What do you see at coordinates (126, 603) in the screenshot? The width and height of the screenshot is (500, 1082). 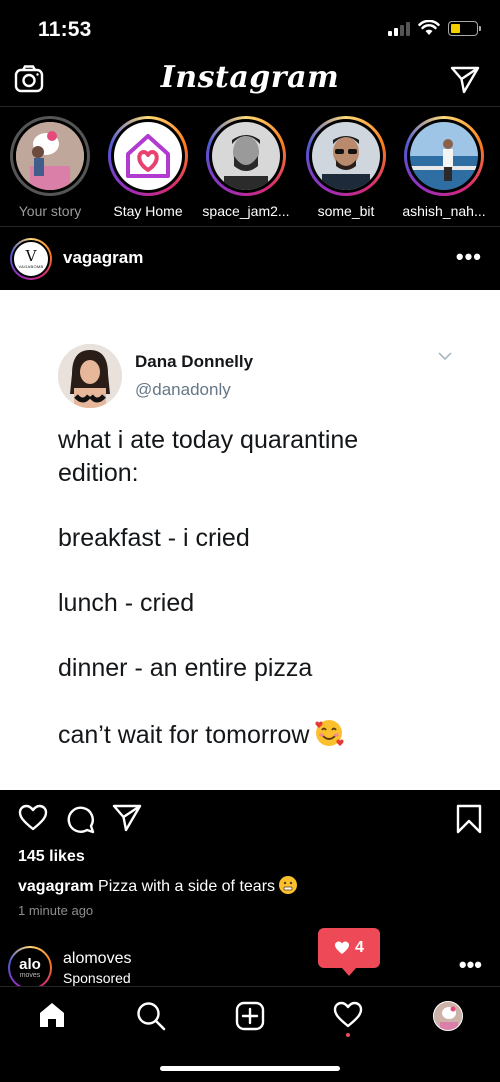 I see `tweet-line: lunch - cried` at bounding box center [126, 603].